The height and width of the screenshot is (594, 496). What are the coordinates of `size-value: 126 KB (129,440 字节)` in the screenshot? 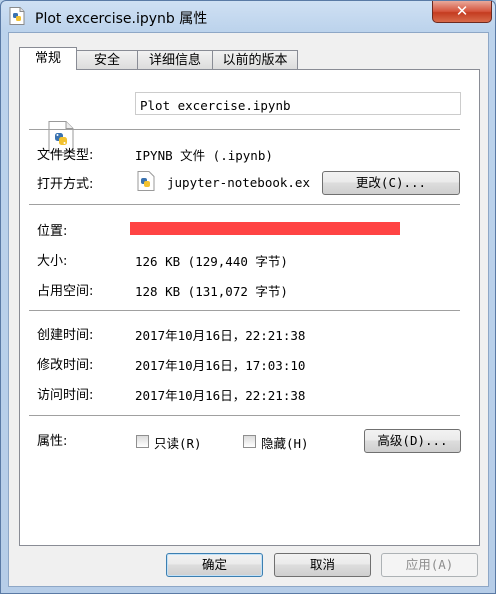 It's located at (211, 261).